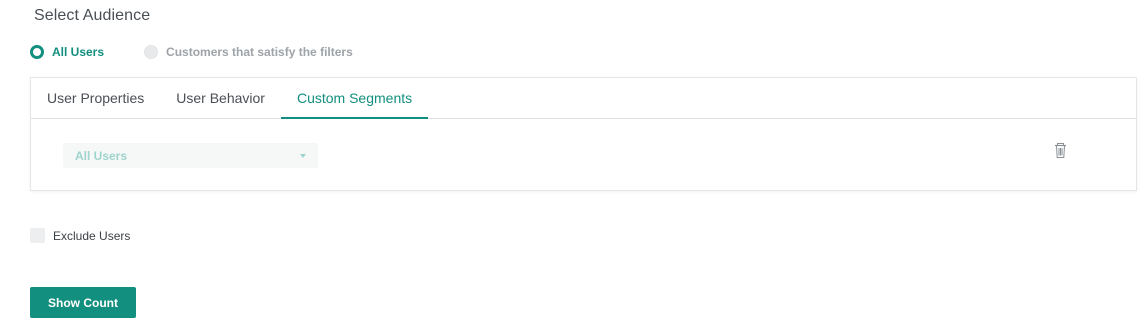 The width and height of the screenshot is (1148, 334). What do you see at coordinates (92, 235) in the screenshot?
I see `exclude-users-label: Exclude Users` at bounding box center [92, 235].